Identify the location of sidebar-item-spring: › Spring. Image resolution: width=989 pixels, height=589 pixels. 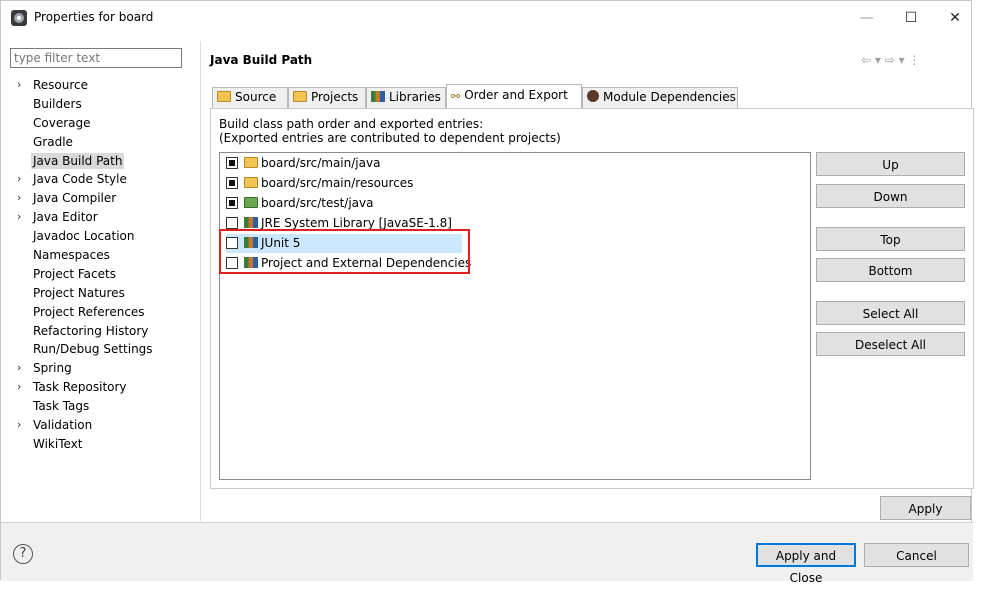
(101, 368).